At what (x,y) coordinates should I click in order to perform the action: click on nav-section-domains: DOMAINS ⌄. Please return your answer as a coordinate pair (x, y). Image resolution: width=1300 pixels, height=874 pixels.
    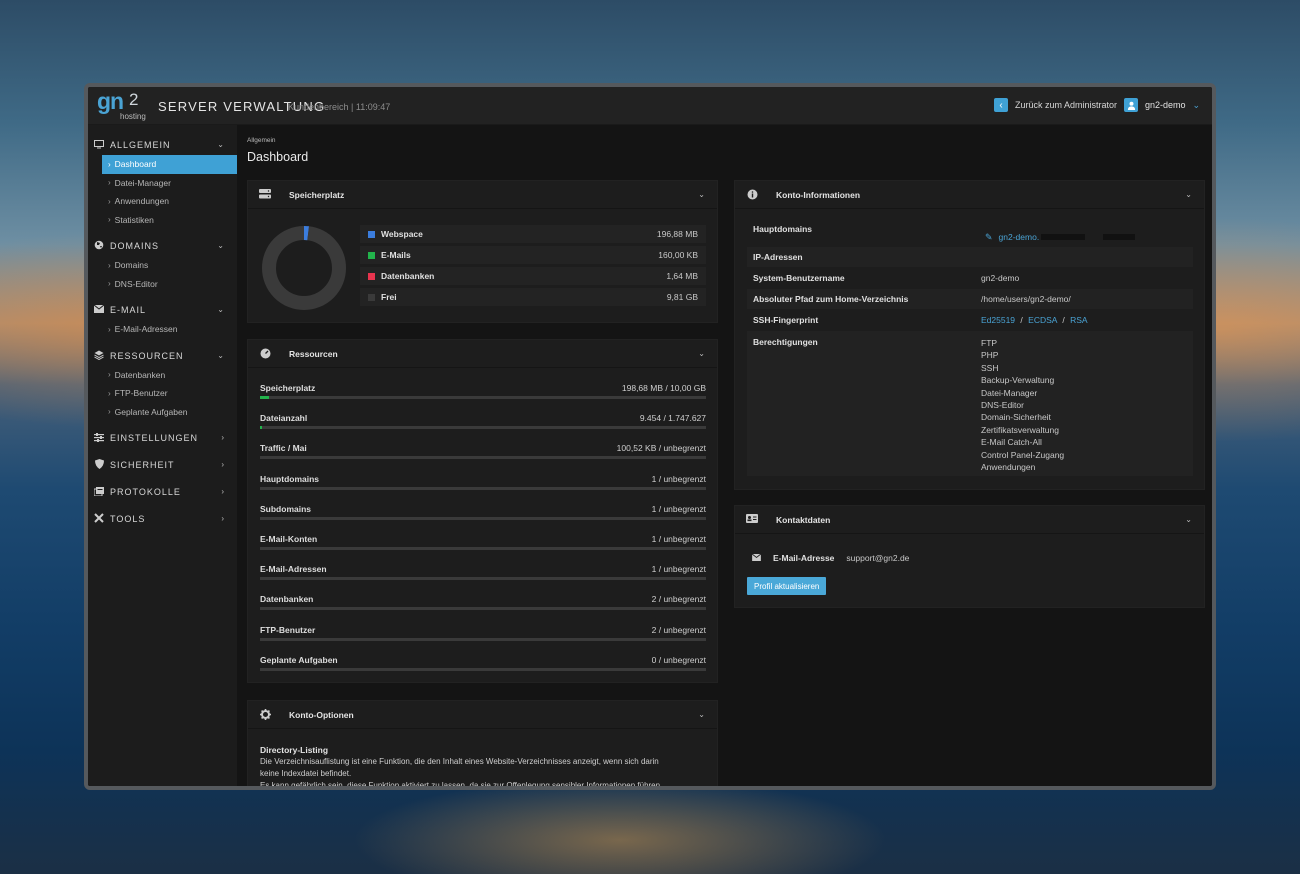
    Looking at the image, I should click on (162, 246).